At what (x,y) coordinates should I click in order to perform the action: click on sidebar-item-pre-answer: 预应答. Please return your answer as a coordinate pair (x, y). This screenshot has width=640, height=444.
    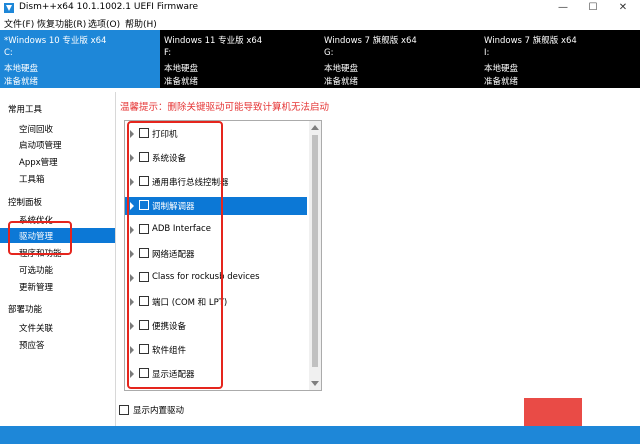
    Looking at the image, I should click on (57, 344).